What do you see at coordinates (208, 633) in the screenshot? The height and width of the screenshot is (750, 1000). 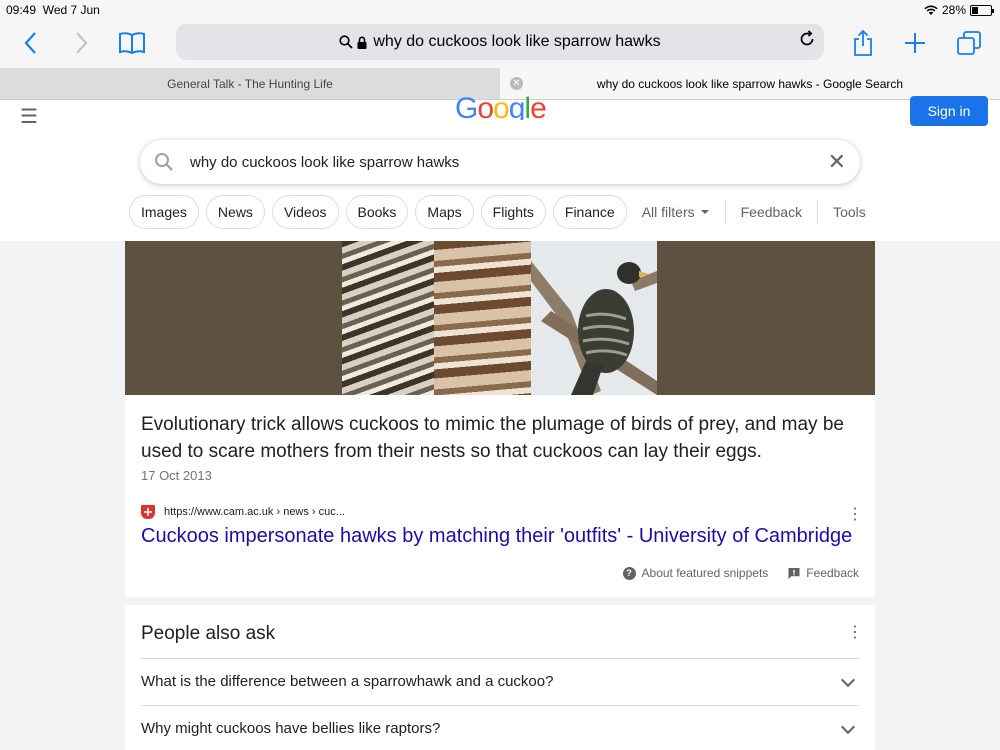 I see `paa-title: People also ask` at bounding box center [208, 633].